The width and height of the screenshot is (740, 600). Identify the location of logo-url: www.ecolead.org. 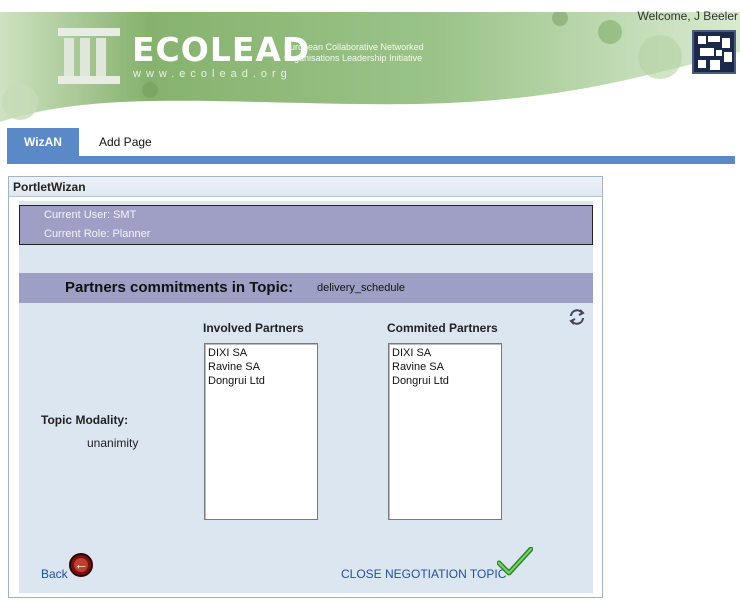
(212, 74).